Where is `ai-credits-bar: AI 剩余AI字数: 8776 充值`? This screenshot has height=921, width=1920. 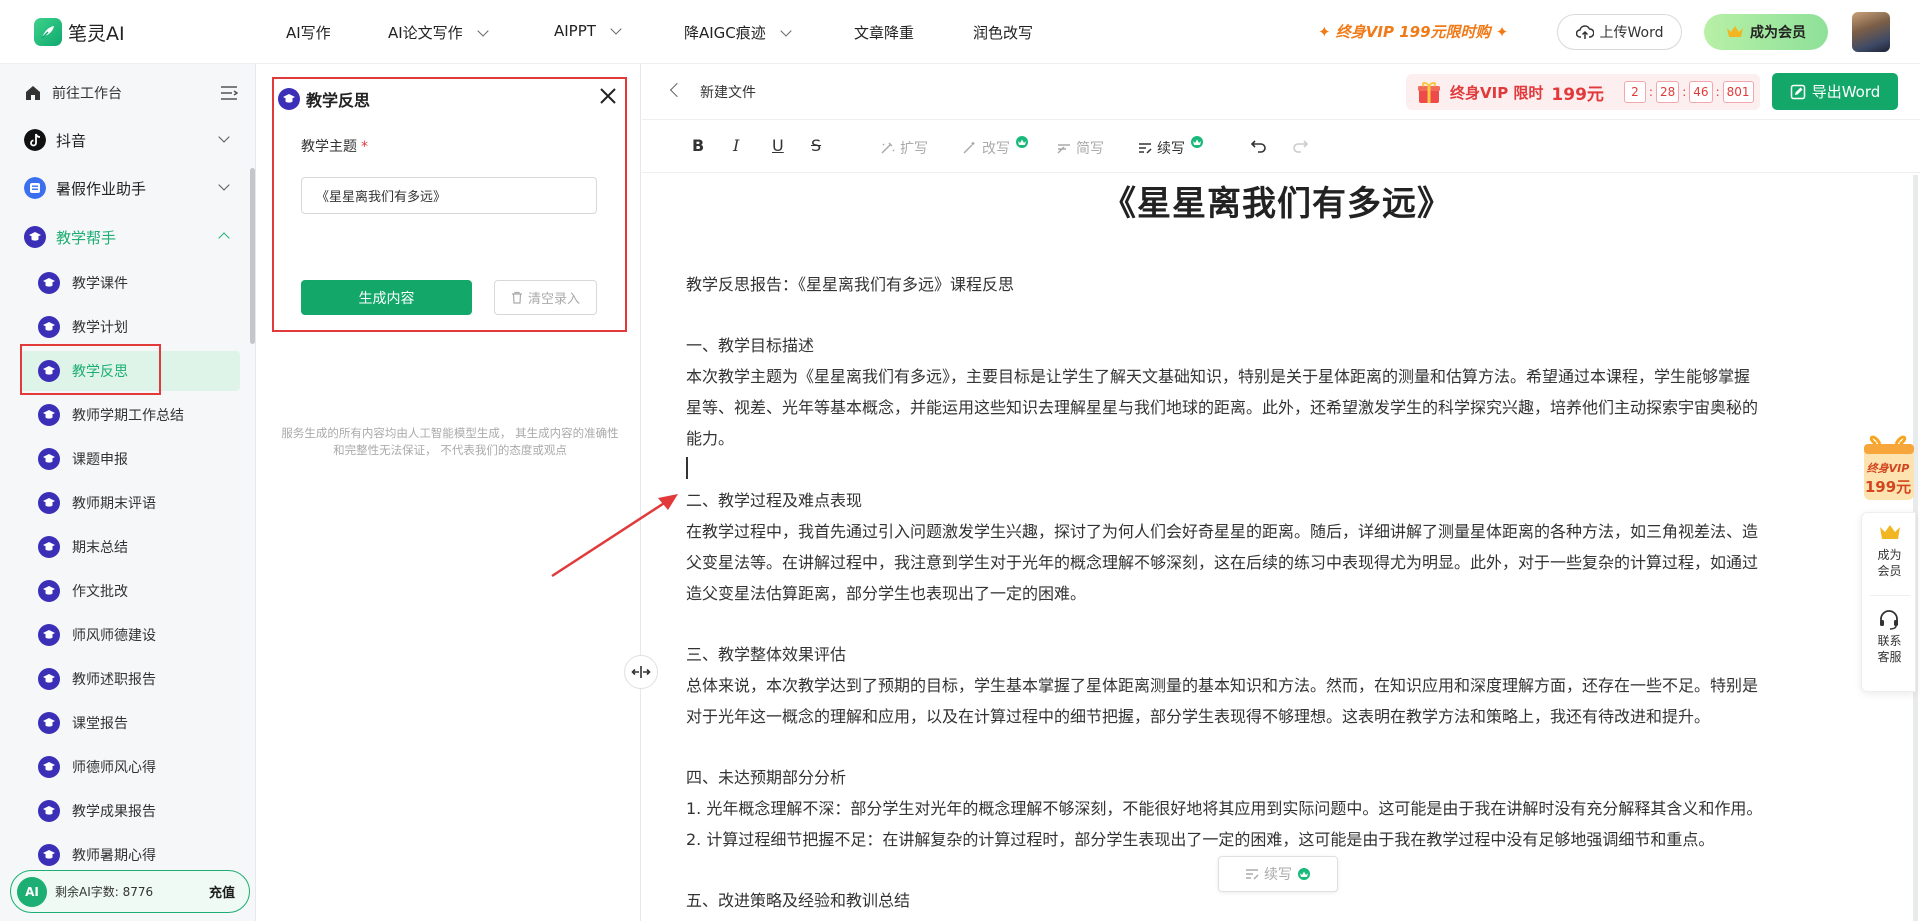
ai-credits-bar: AI 剩余AI字数: 8776 充值 is located at coordinates (130, 891).